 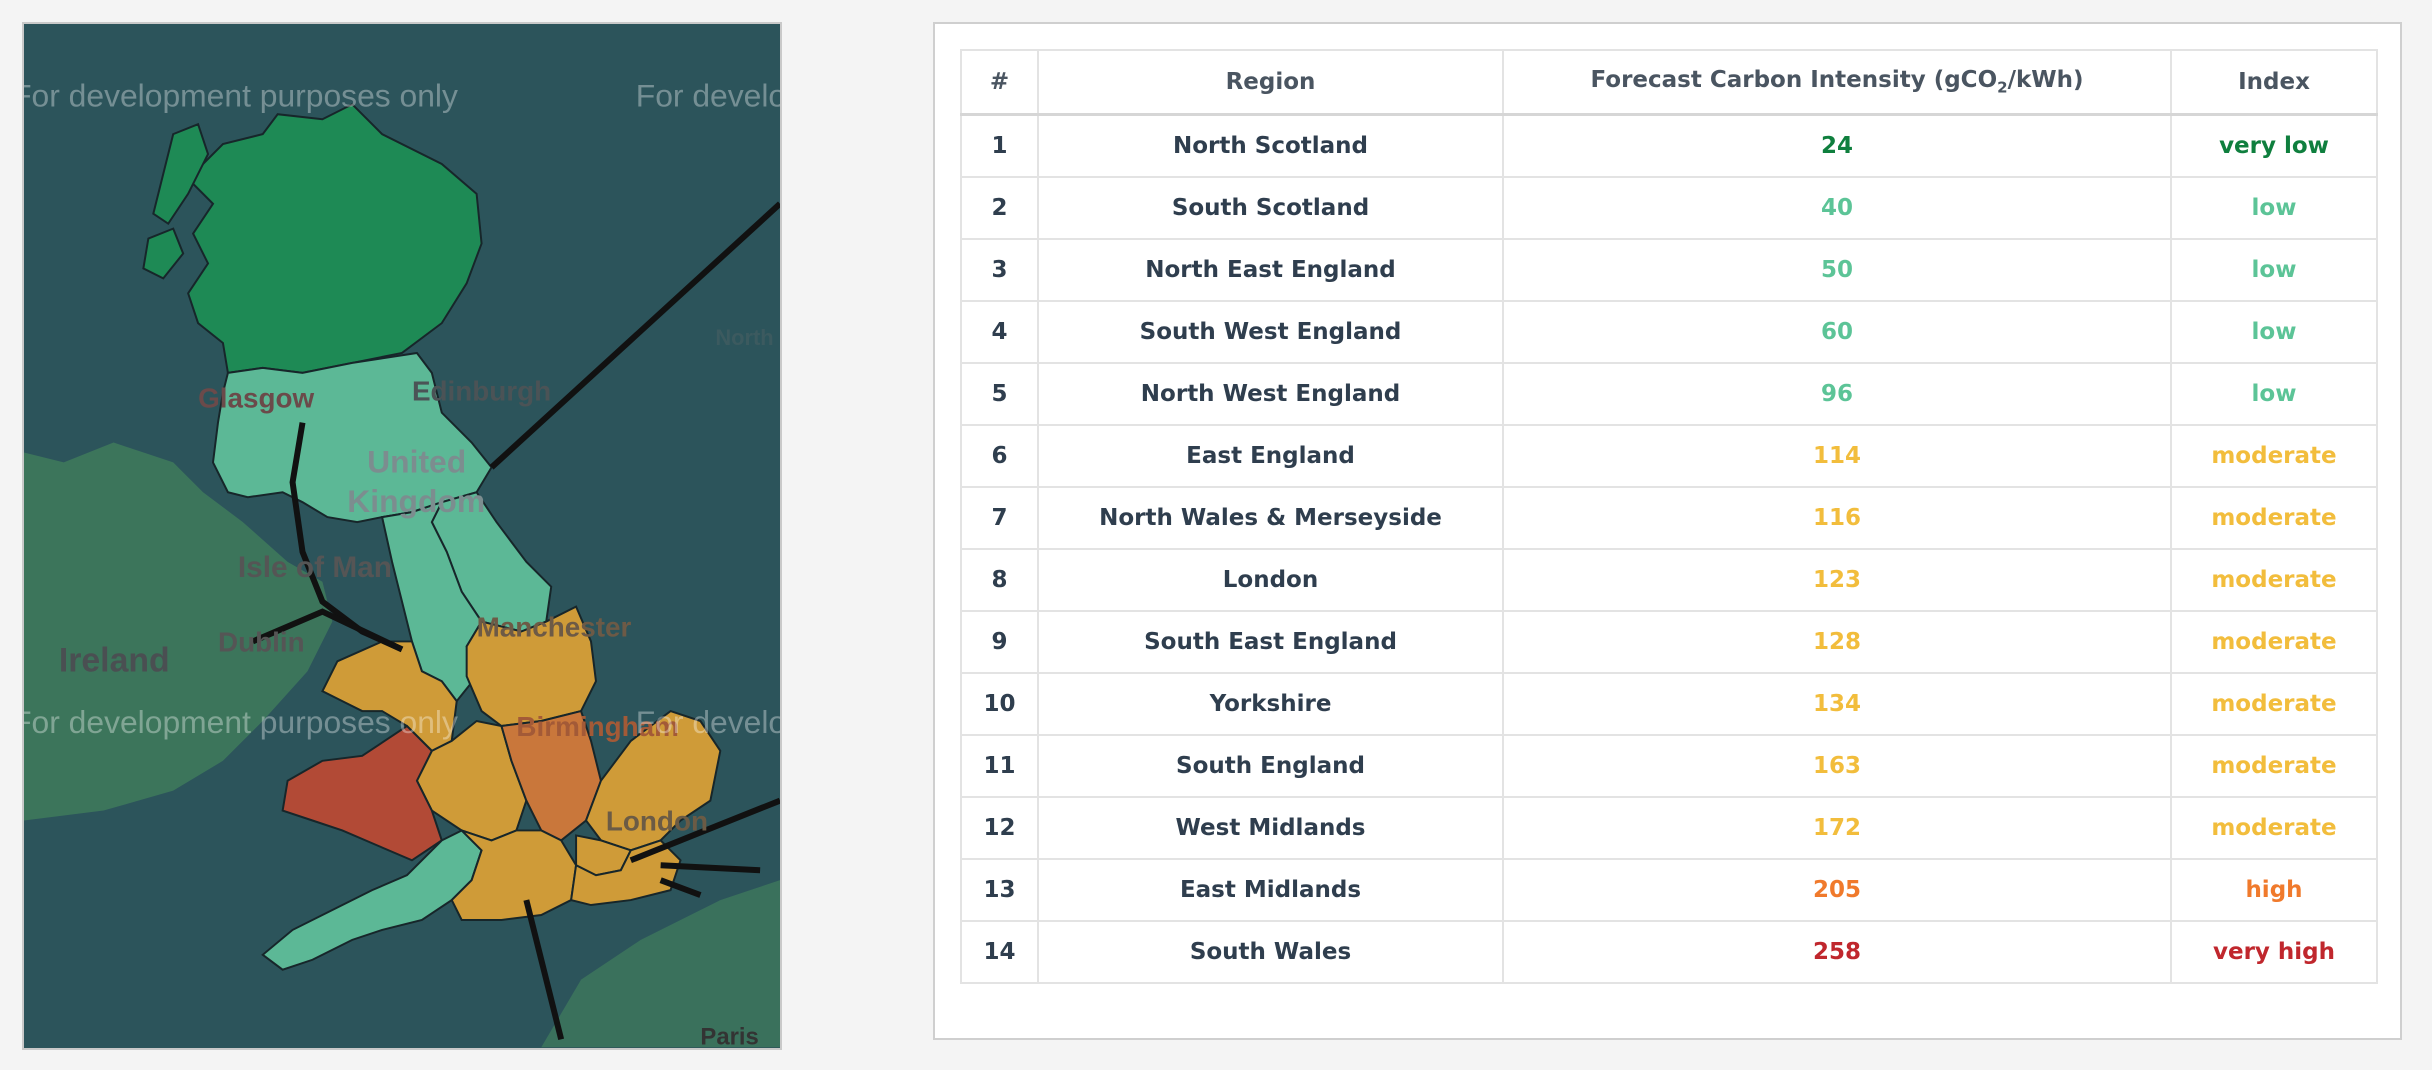 What do you see at coordinates (1837, 952) in the screenshot?
I see `row-forecast-value: 258` at bounding box center [1837, 952].